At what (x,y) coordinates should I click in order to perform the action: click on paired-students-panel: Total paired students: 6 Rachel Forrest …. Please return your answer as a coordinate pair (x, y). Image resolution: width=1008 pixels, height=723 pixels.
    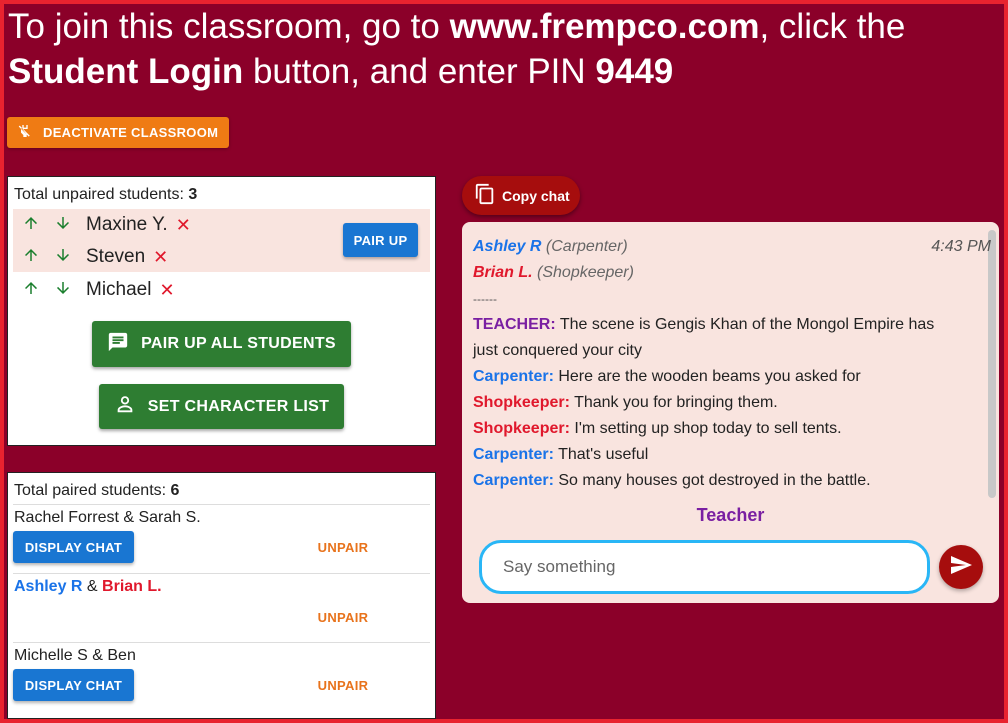
    Looking at the image, I should click on (221, 595).